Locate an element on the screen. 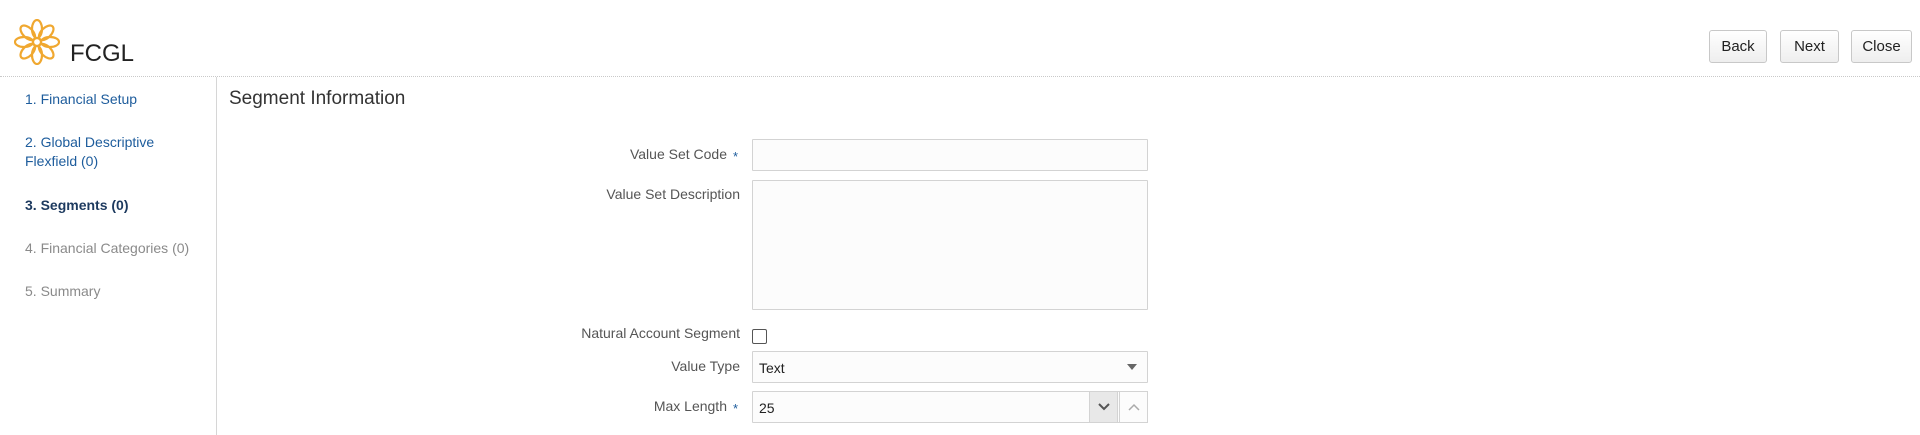  value-set-description-label: Value Set Description is located at coordinates (673, 194).